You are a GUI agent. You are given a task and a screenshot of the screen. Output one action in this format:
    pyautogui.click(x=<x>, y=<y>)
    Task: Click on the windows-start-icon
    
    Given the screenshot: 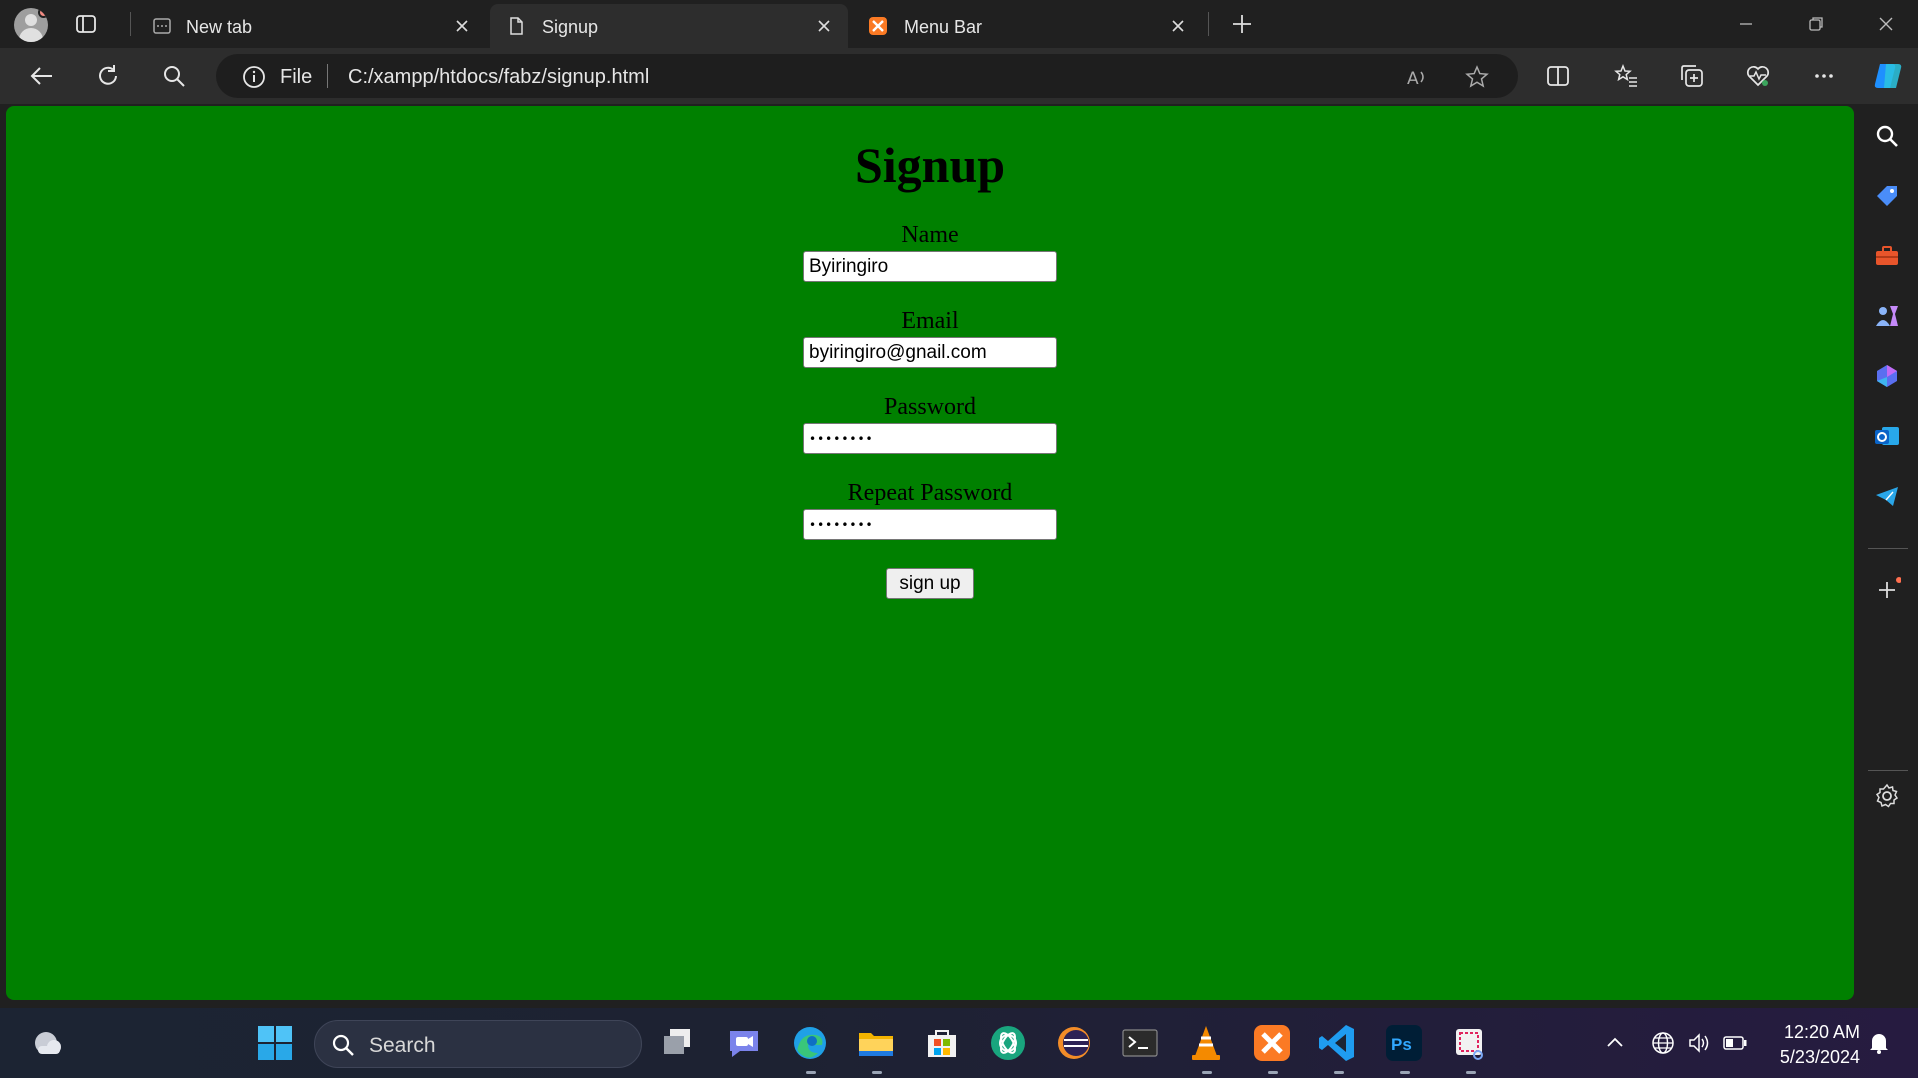 What is the action you would take?
    pyautogui.click(x=275, y=1043)
    